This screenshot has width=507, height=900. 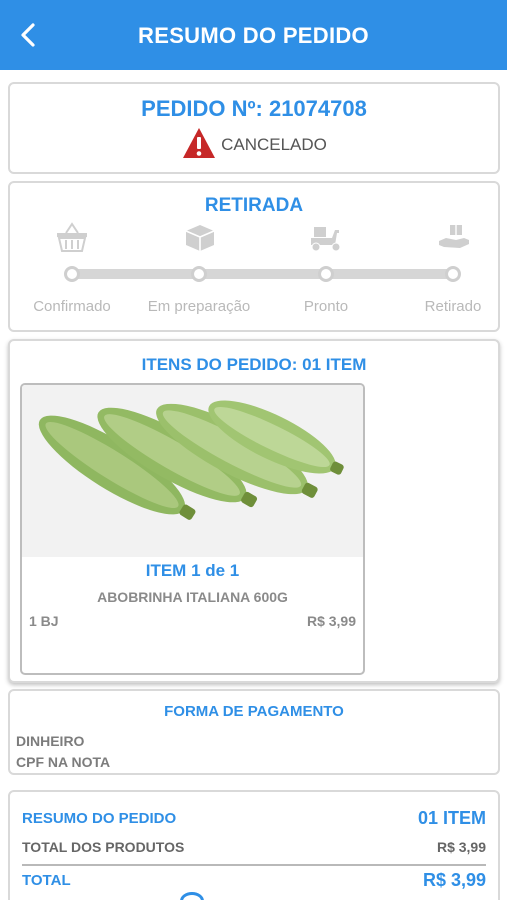 What do you see at coordinates (72, 306) in the screenshot?
I see `step-label-confirmado: Confirmado` at bounding box center [72, 306].